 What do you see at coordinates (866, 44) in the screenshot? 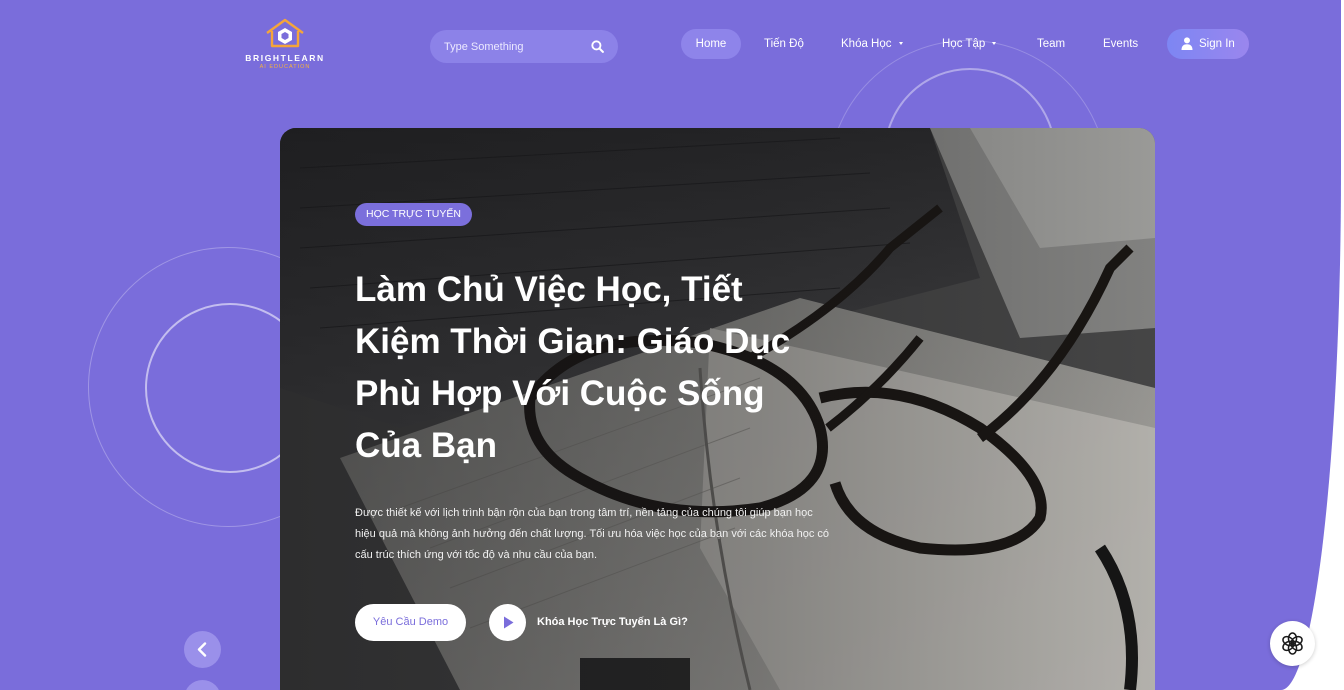
I see `nav-item-label: Khóa Học` at bounding box center [866, 44].